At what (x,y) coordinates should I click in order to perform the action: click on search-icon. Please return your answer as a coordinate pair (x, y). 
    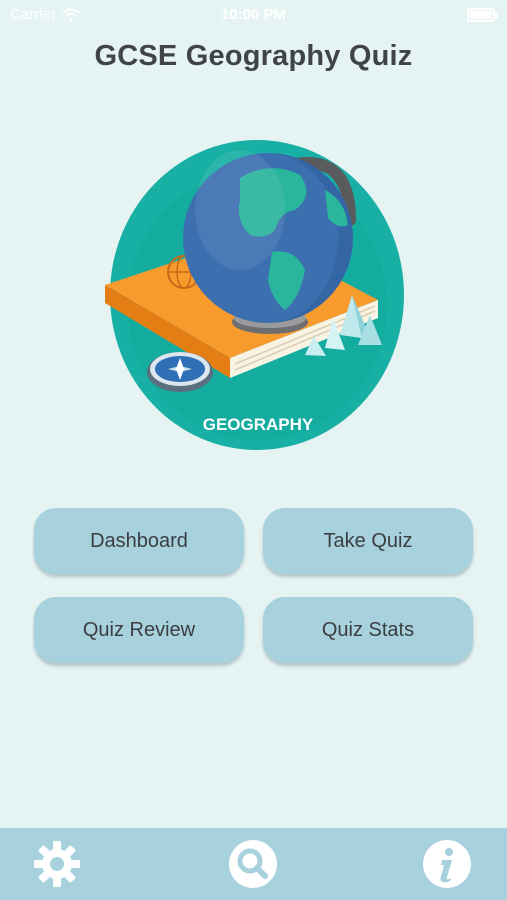
    Looking at the image, I should click on (253, 864).